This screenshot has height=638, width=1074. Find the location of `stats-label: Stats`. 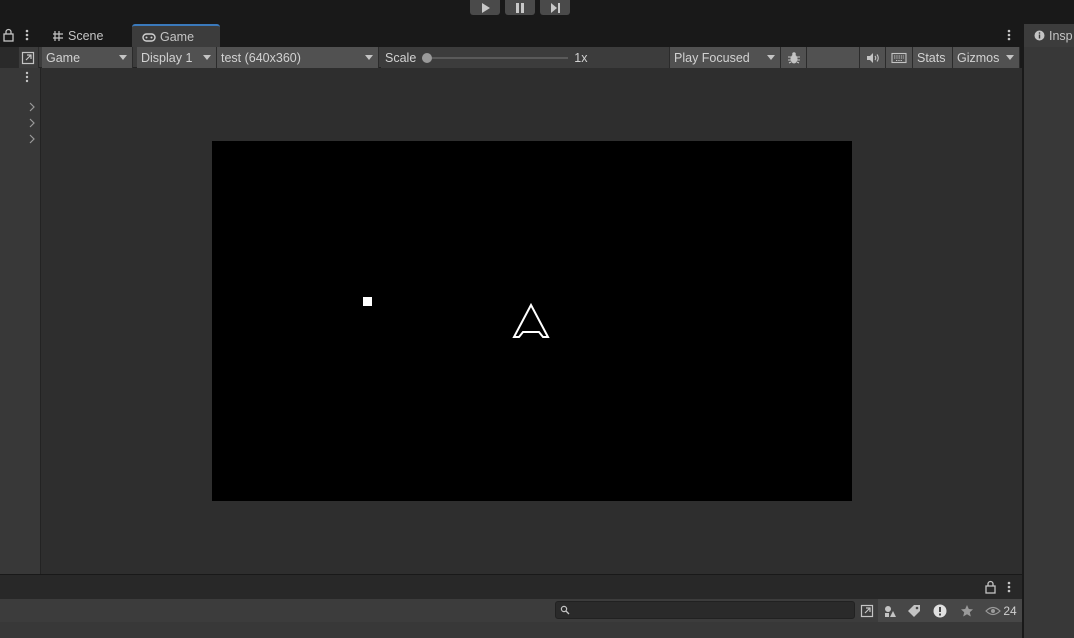

stats-label: Stats is located at coordinates (931, 57).